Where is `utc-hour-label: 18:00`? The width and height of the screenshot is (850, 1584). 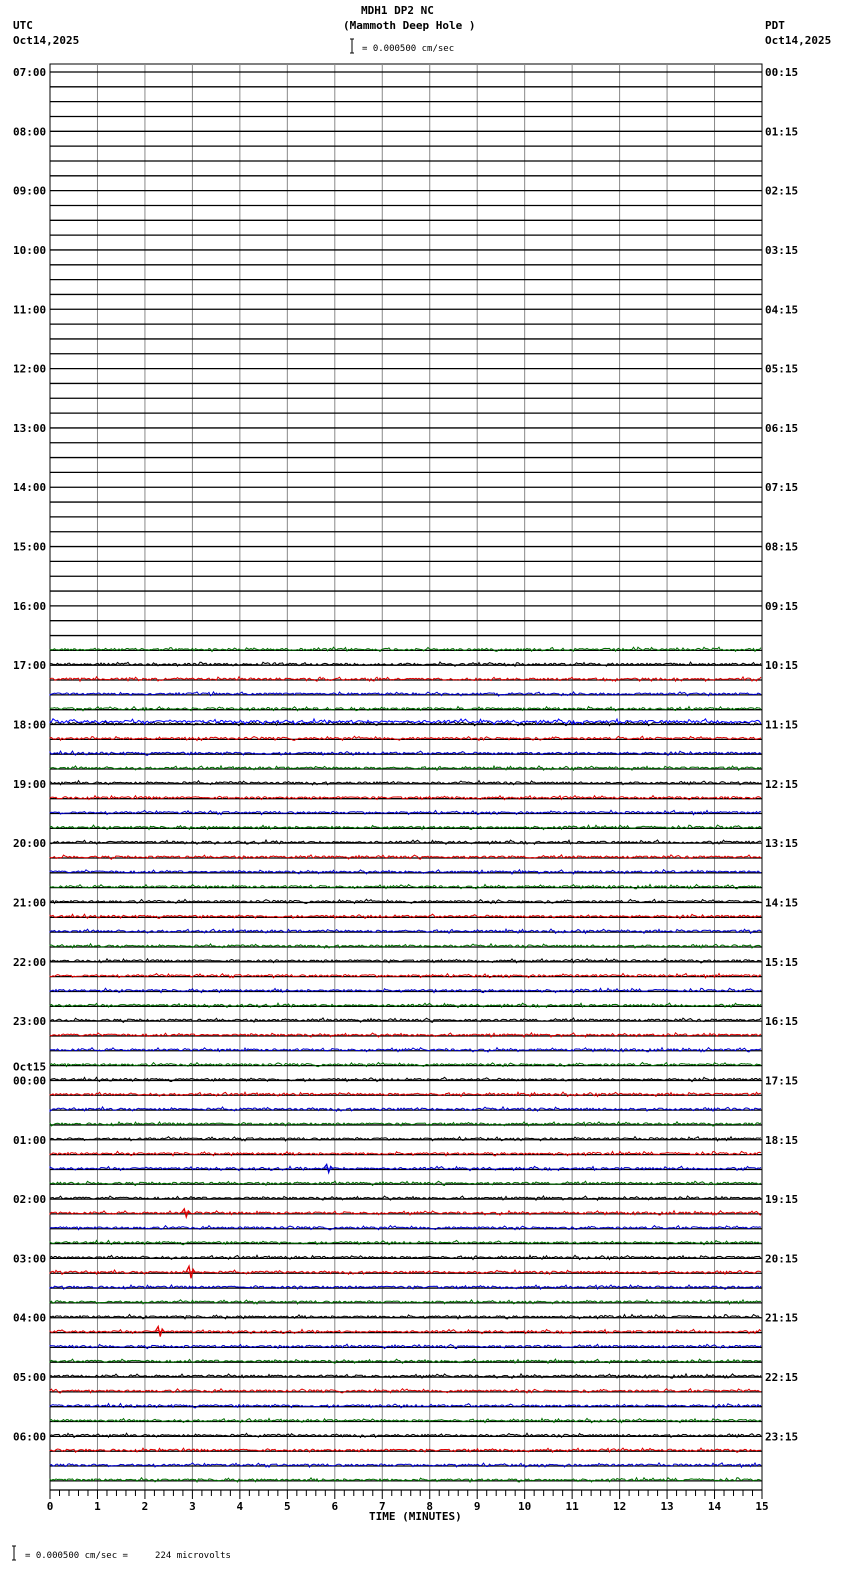
utc-hour-label: 18:00 is located at coordinates (29, 725).